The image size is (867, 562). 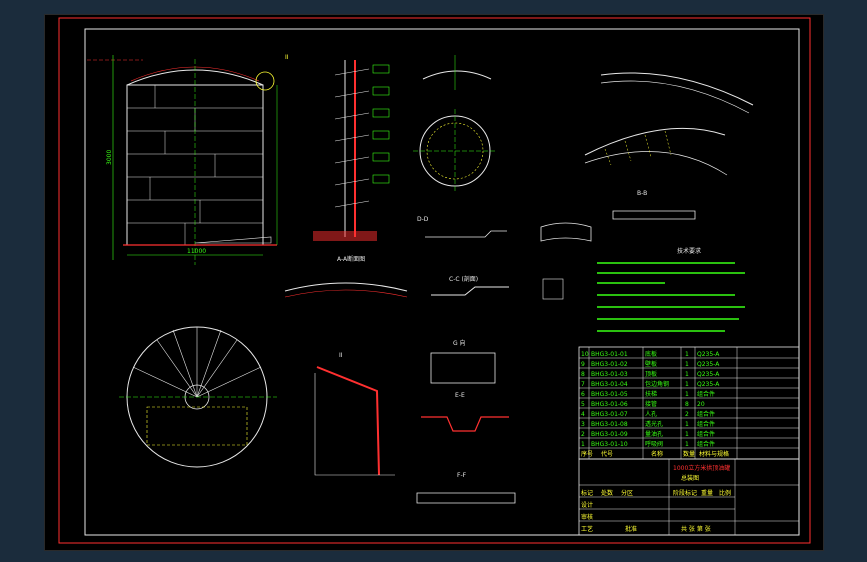 I want to click on view-details: G 向 E-E F-F, so click(x=466, y=421).